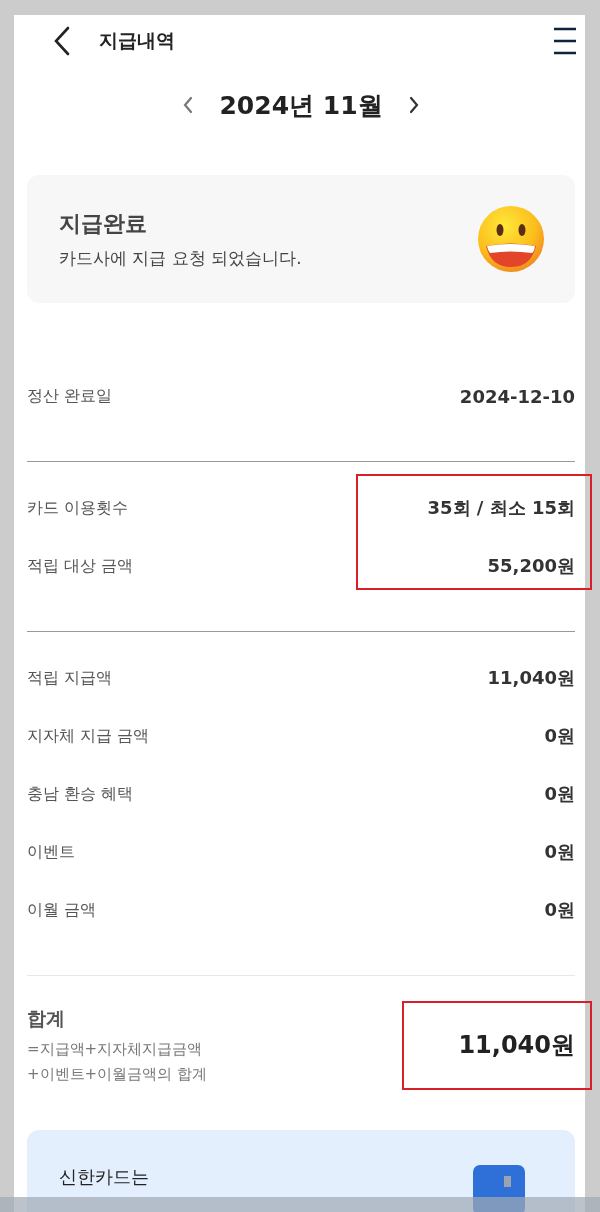 This screenshot has height=1212, width=600. I want to click on next-month-icon, so click(413, 105).